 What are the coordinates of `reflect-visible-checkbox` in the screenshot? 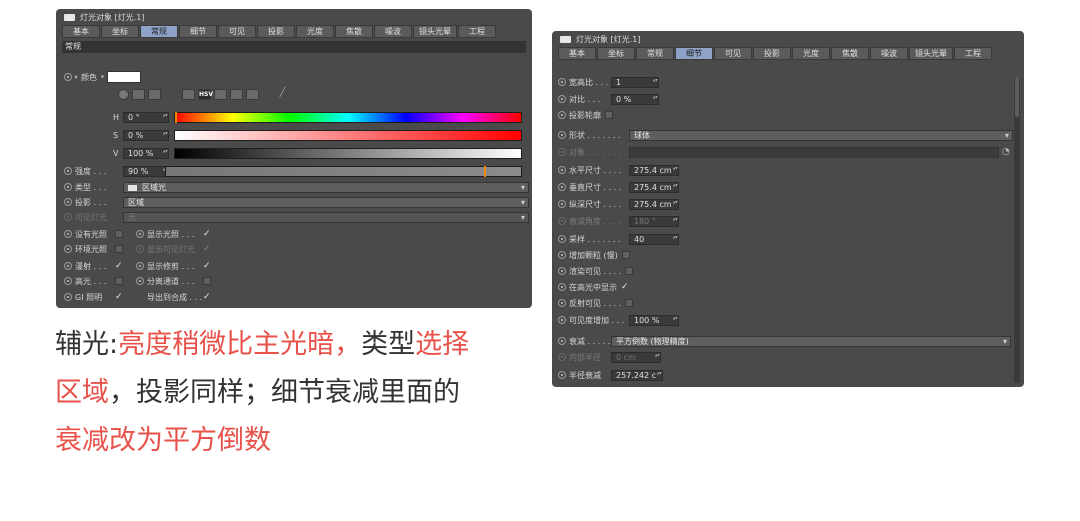 It's located at (629, 303).